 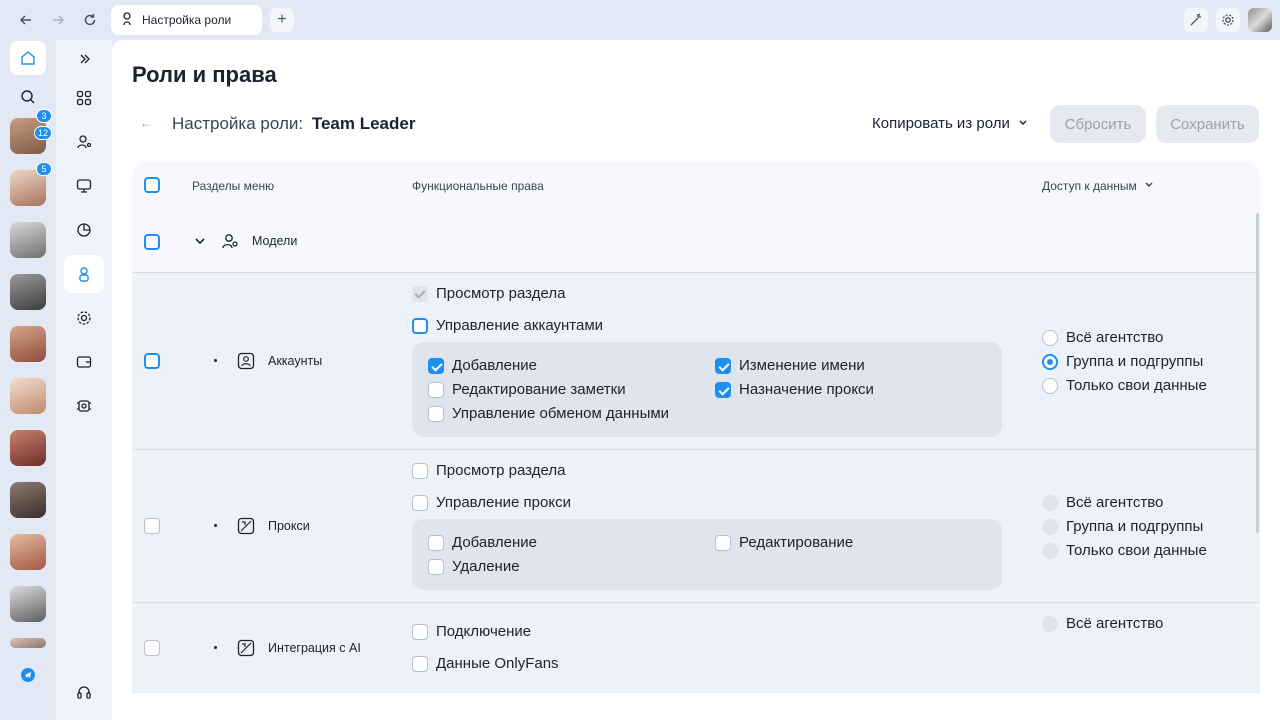 I want to click on manage-accounts-checkbox, so click(x=420, y=326).